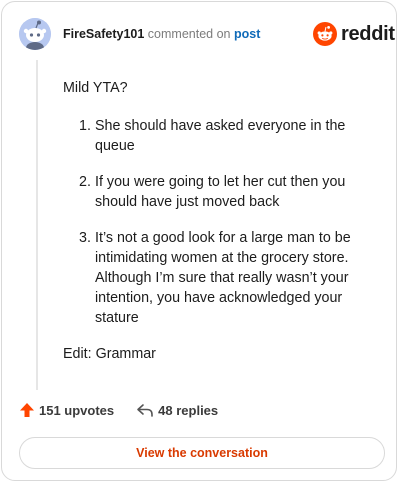 This screenshot has height=484, width=400. I want to click on comment-header: FireSafety101 commented on post, so click(161, 34).